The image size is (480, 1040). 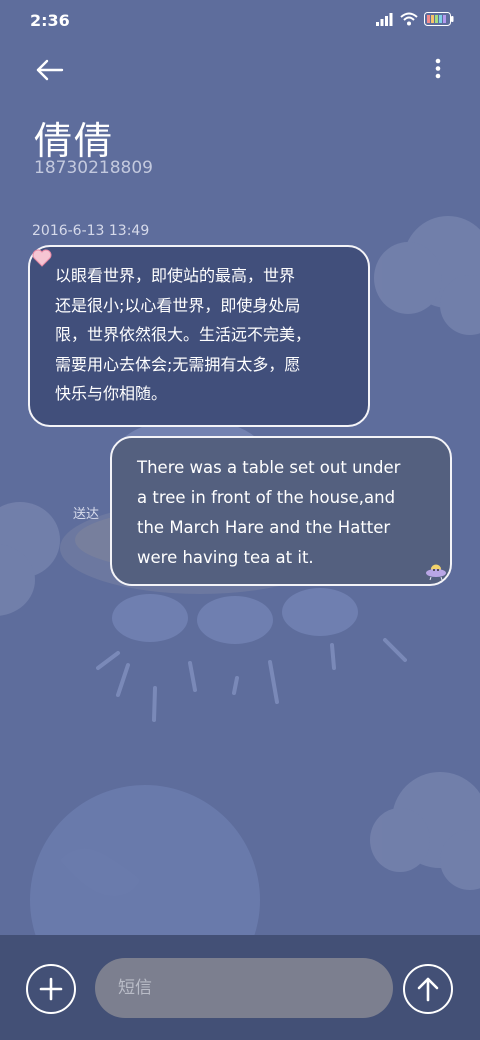 What do you see at coordinates (384, 19) in the screenshot?
I see `signal-icon` at bounding box center [384, 19].